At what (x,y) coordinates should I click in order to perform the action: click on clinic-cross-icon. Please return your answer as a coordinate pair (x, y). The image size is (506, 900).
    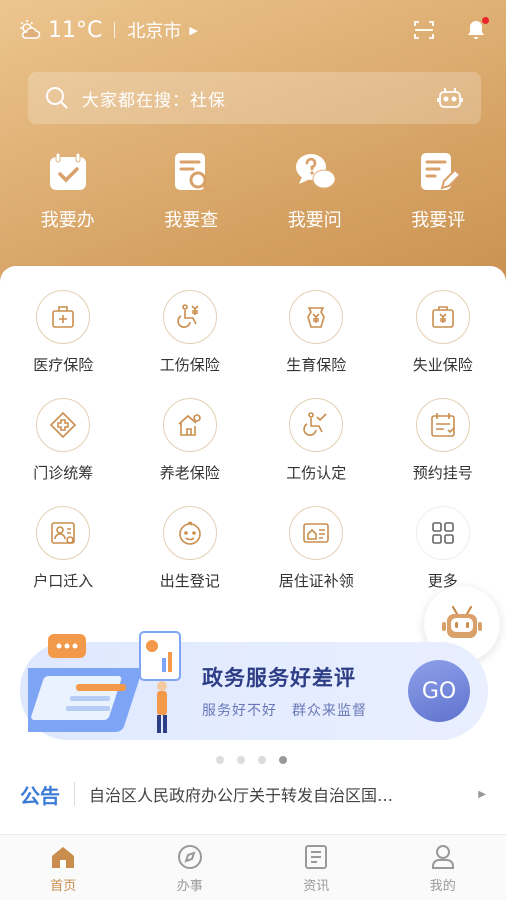
    Looking at the image, I should click on (63, 425).